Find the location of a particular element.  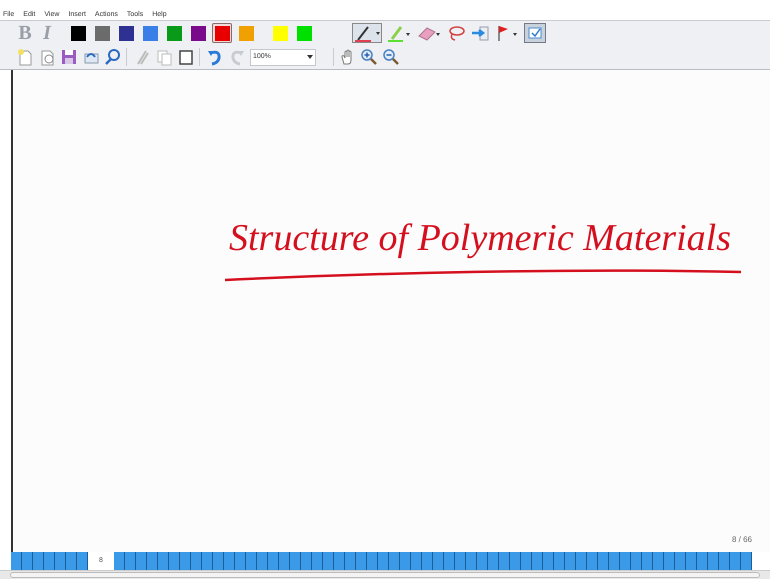

new-note-icon is located at coordinates (25, 57).